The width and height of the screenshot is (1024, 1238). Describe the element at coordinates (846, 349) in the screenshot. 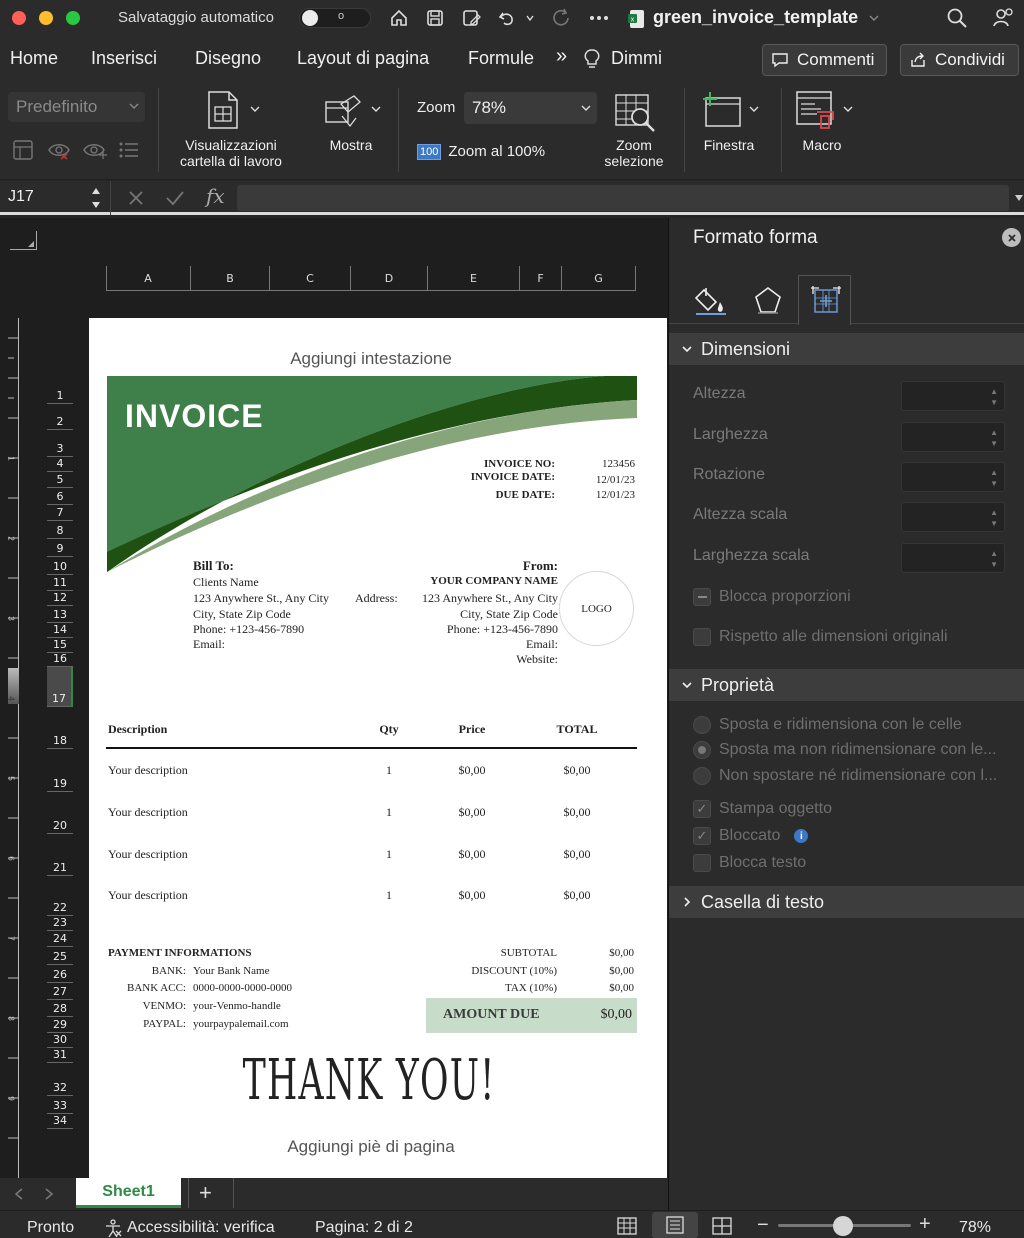

I see `dimensions-section-header: Dimensioni` at that location.